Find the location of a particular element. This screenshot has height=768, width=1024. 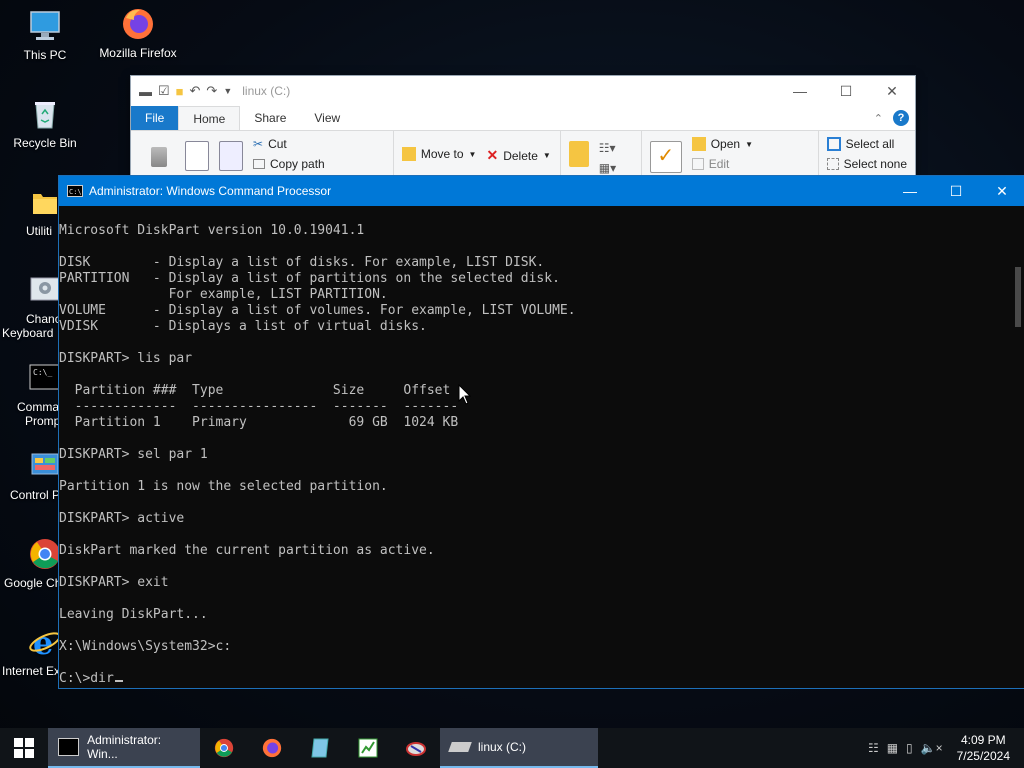

delete-button: ✕ Delete ▼ is located at coordinates (518, 155).